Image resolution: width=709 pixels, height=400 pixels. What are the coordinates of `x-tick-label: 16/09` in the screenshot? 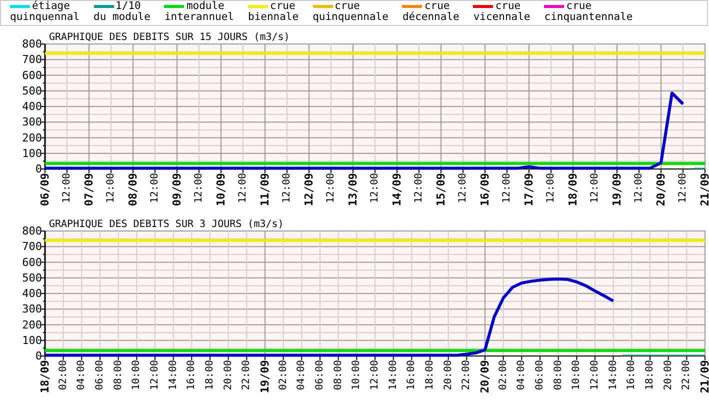 It's located at (485, 189).